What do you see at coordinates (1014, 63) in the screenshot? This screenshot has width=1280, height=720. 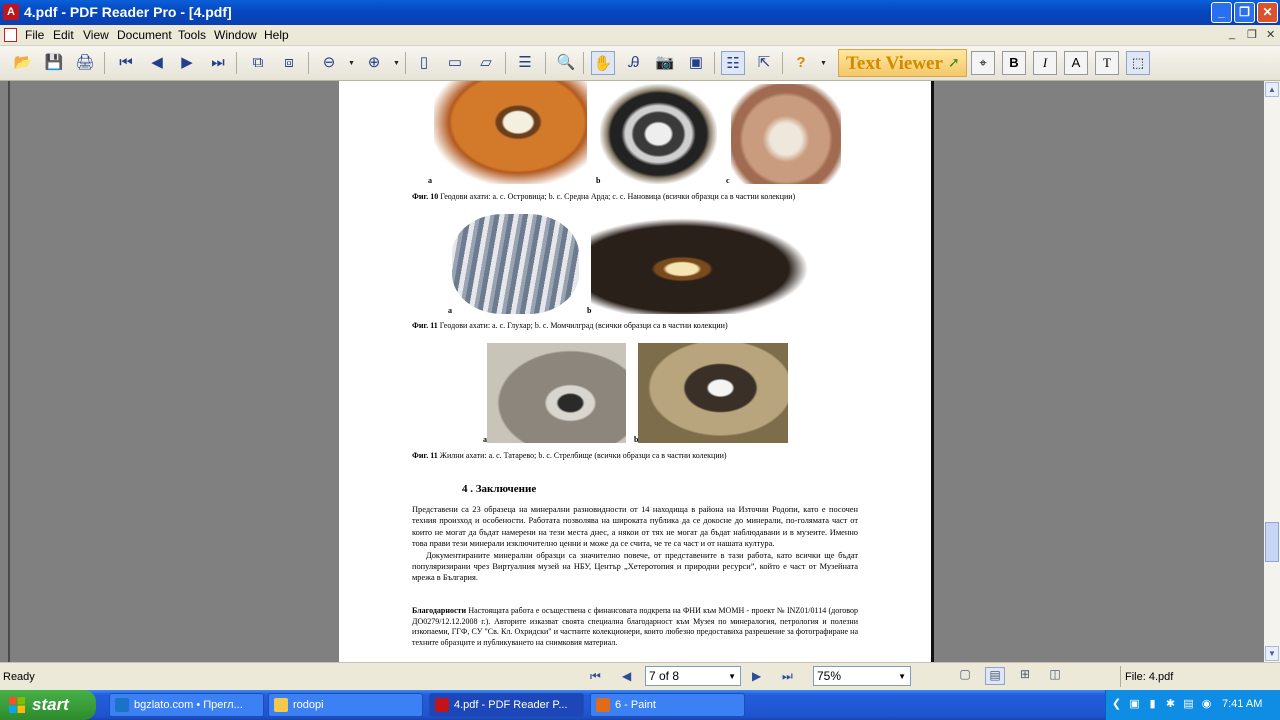 I see `bold-icon: B` at bounding box center [1014, 63].